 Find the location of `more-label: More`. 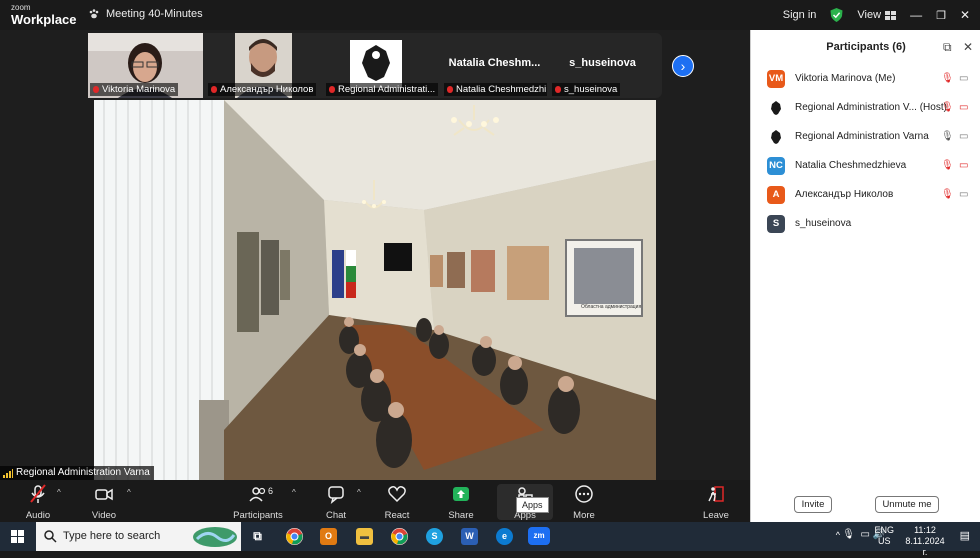

more-label: More is located at coordinates (584, 515).